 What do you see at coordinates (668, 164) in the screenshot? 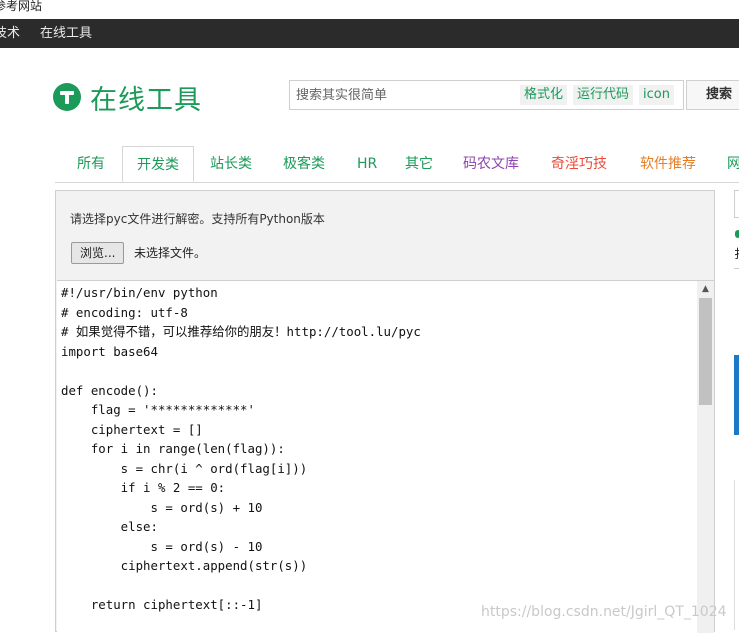
I see `tab-software: 软件推荐` at bounding box center [668, 164].